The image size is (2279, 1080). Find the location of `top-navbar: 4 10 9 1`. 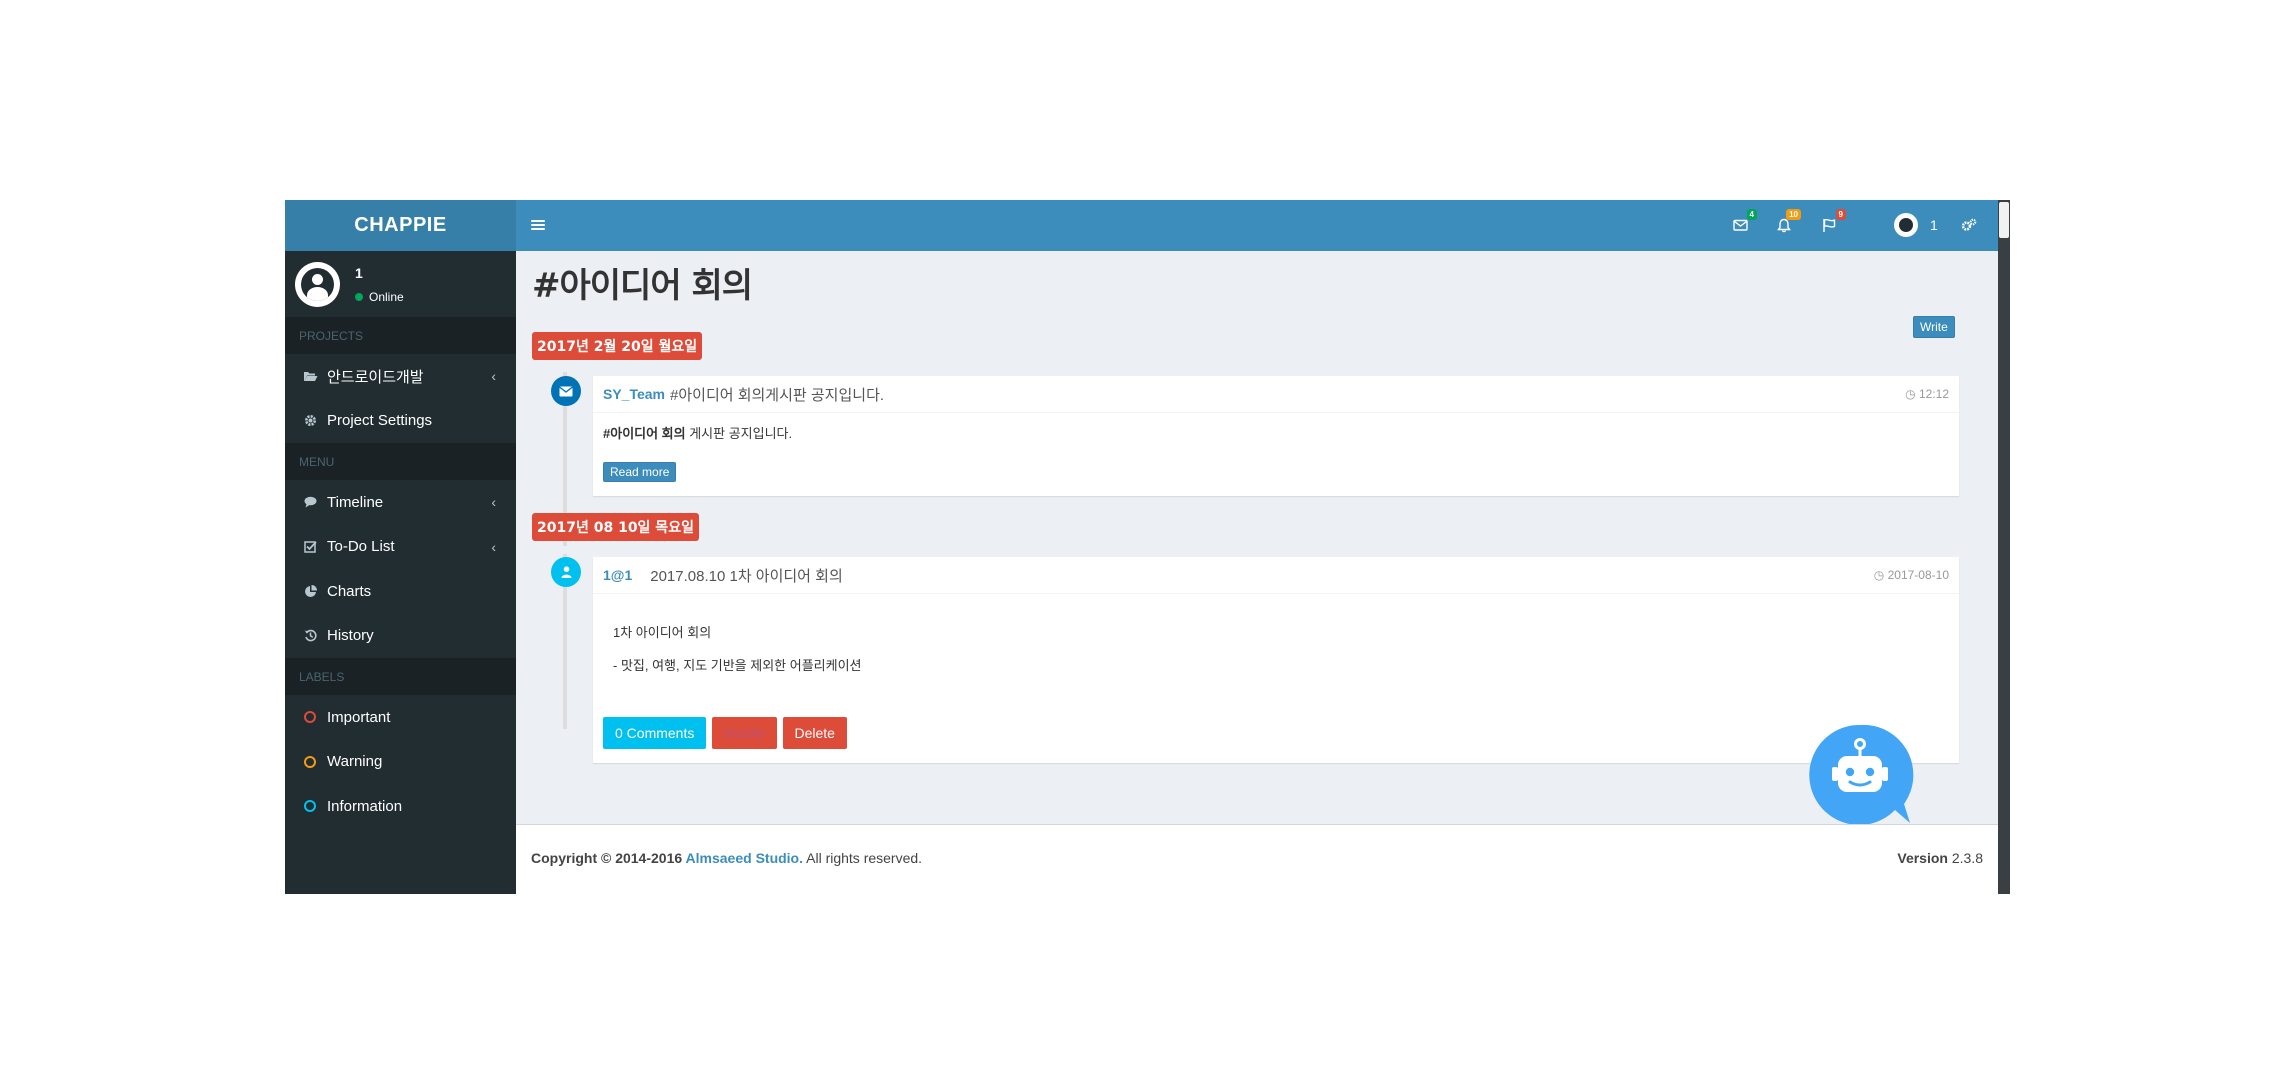

top-navbar: 4 10 9 1 is located at coordinates (1263, 225).